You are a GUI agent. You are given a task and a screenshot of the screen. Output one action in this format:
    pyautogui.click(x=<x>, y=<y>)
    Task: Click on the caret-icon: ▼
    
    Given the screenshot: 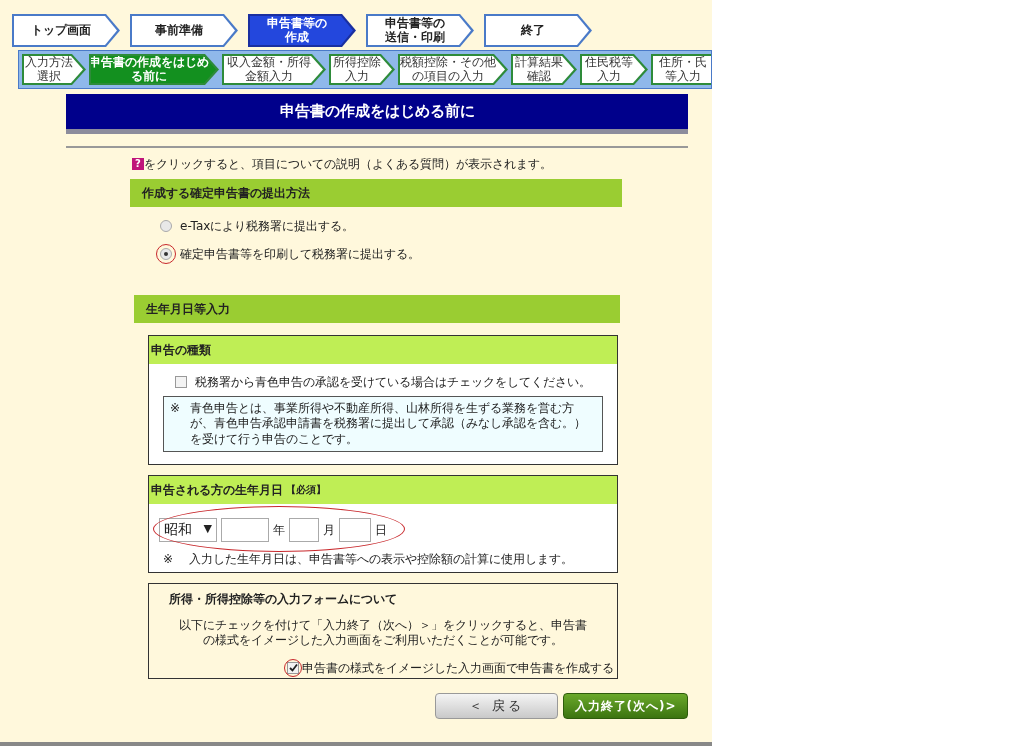 What is the action you would take?
    pyautogui.click(x=207, y=529)
    